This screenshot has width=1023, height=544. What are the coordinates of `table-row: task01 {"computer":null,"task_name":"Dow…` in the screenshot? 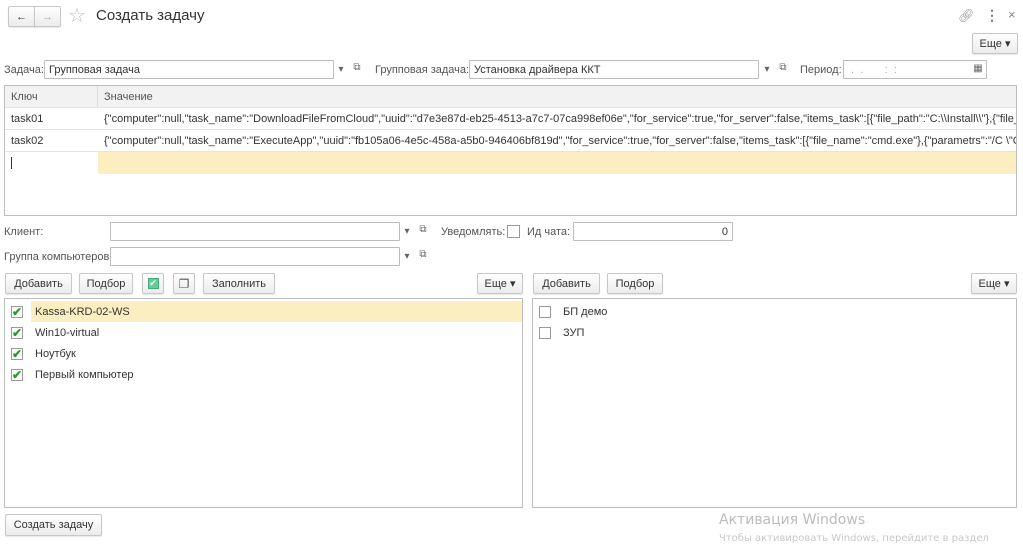 It's located at (510, 119).